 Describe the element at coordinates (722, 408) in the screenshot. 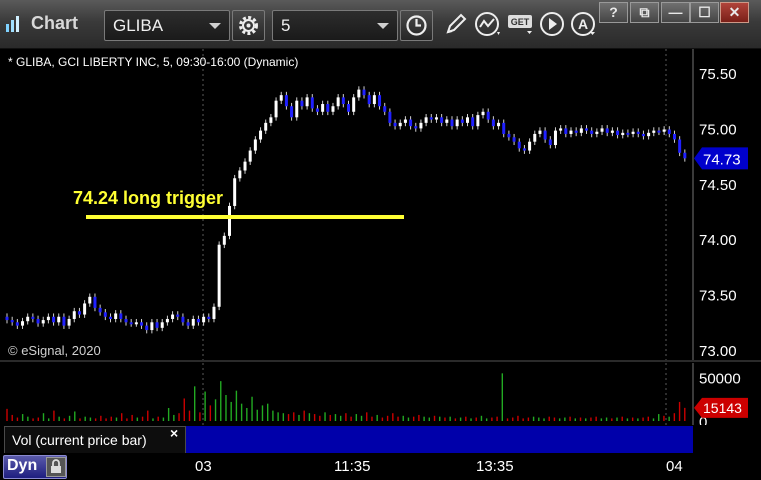

I see `current-volume-label: 15143` at that location.